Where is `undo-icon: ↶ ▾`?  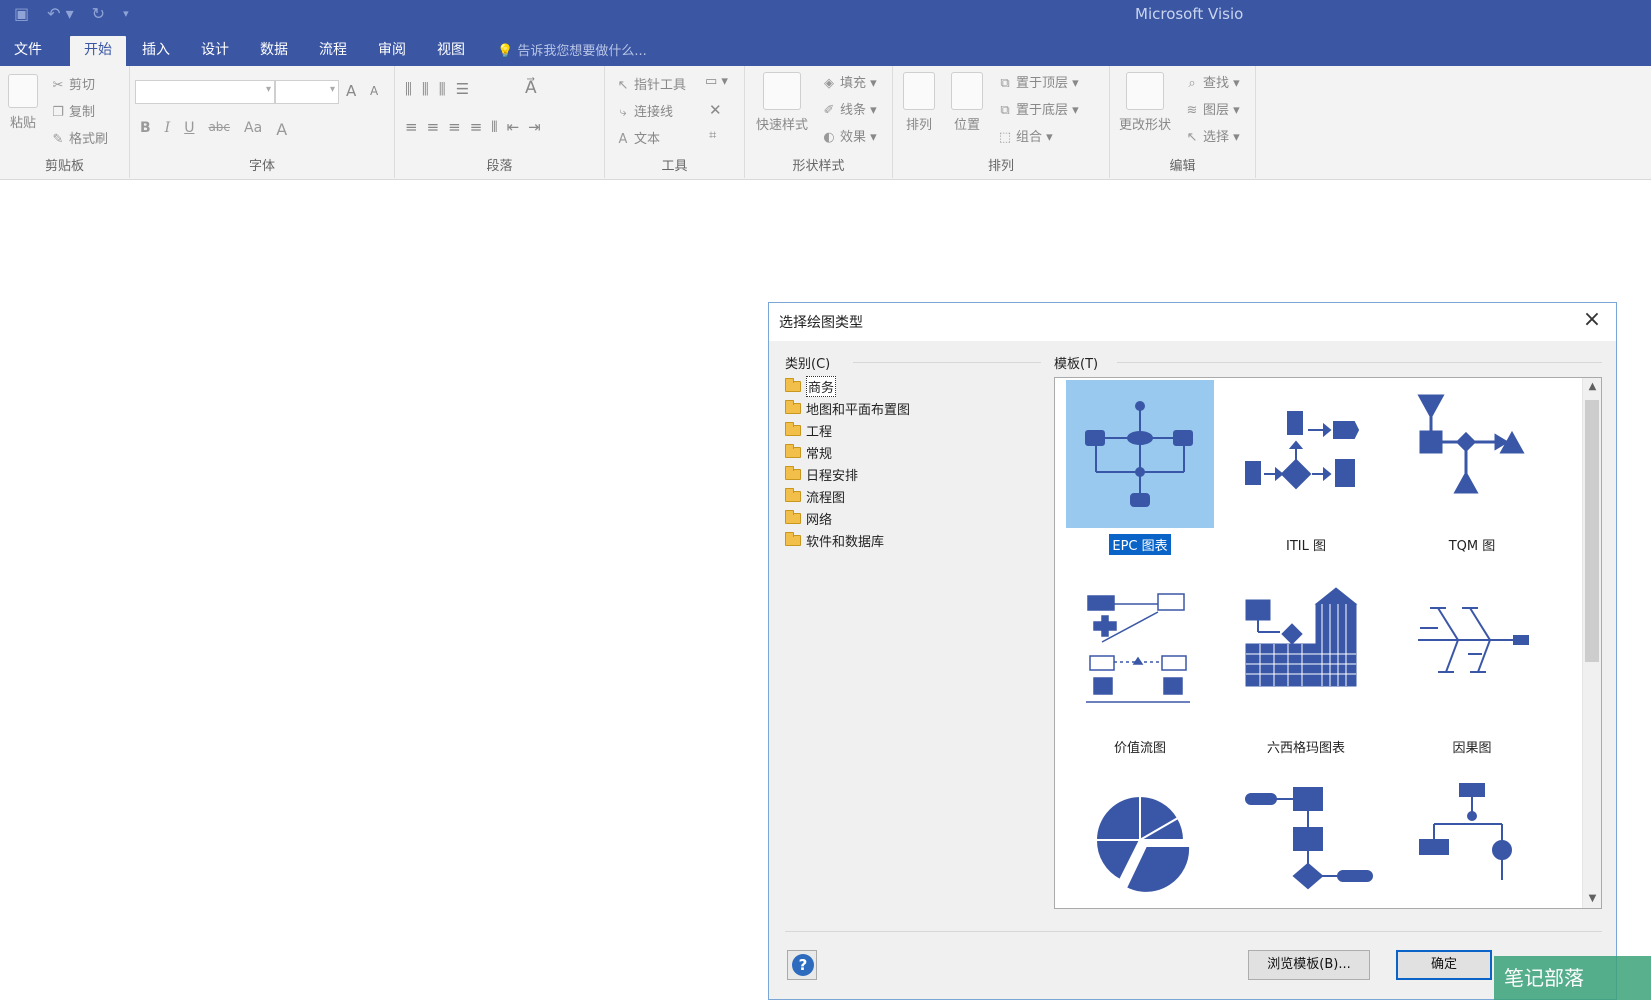 undo-icon: ↶ ▾ is located at coordinates (60, 13).